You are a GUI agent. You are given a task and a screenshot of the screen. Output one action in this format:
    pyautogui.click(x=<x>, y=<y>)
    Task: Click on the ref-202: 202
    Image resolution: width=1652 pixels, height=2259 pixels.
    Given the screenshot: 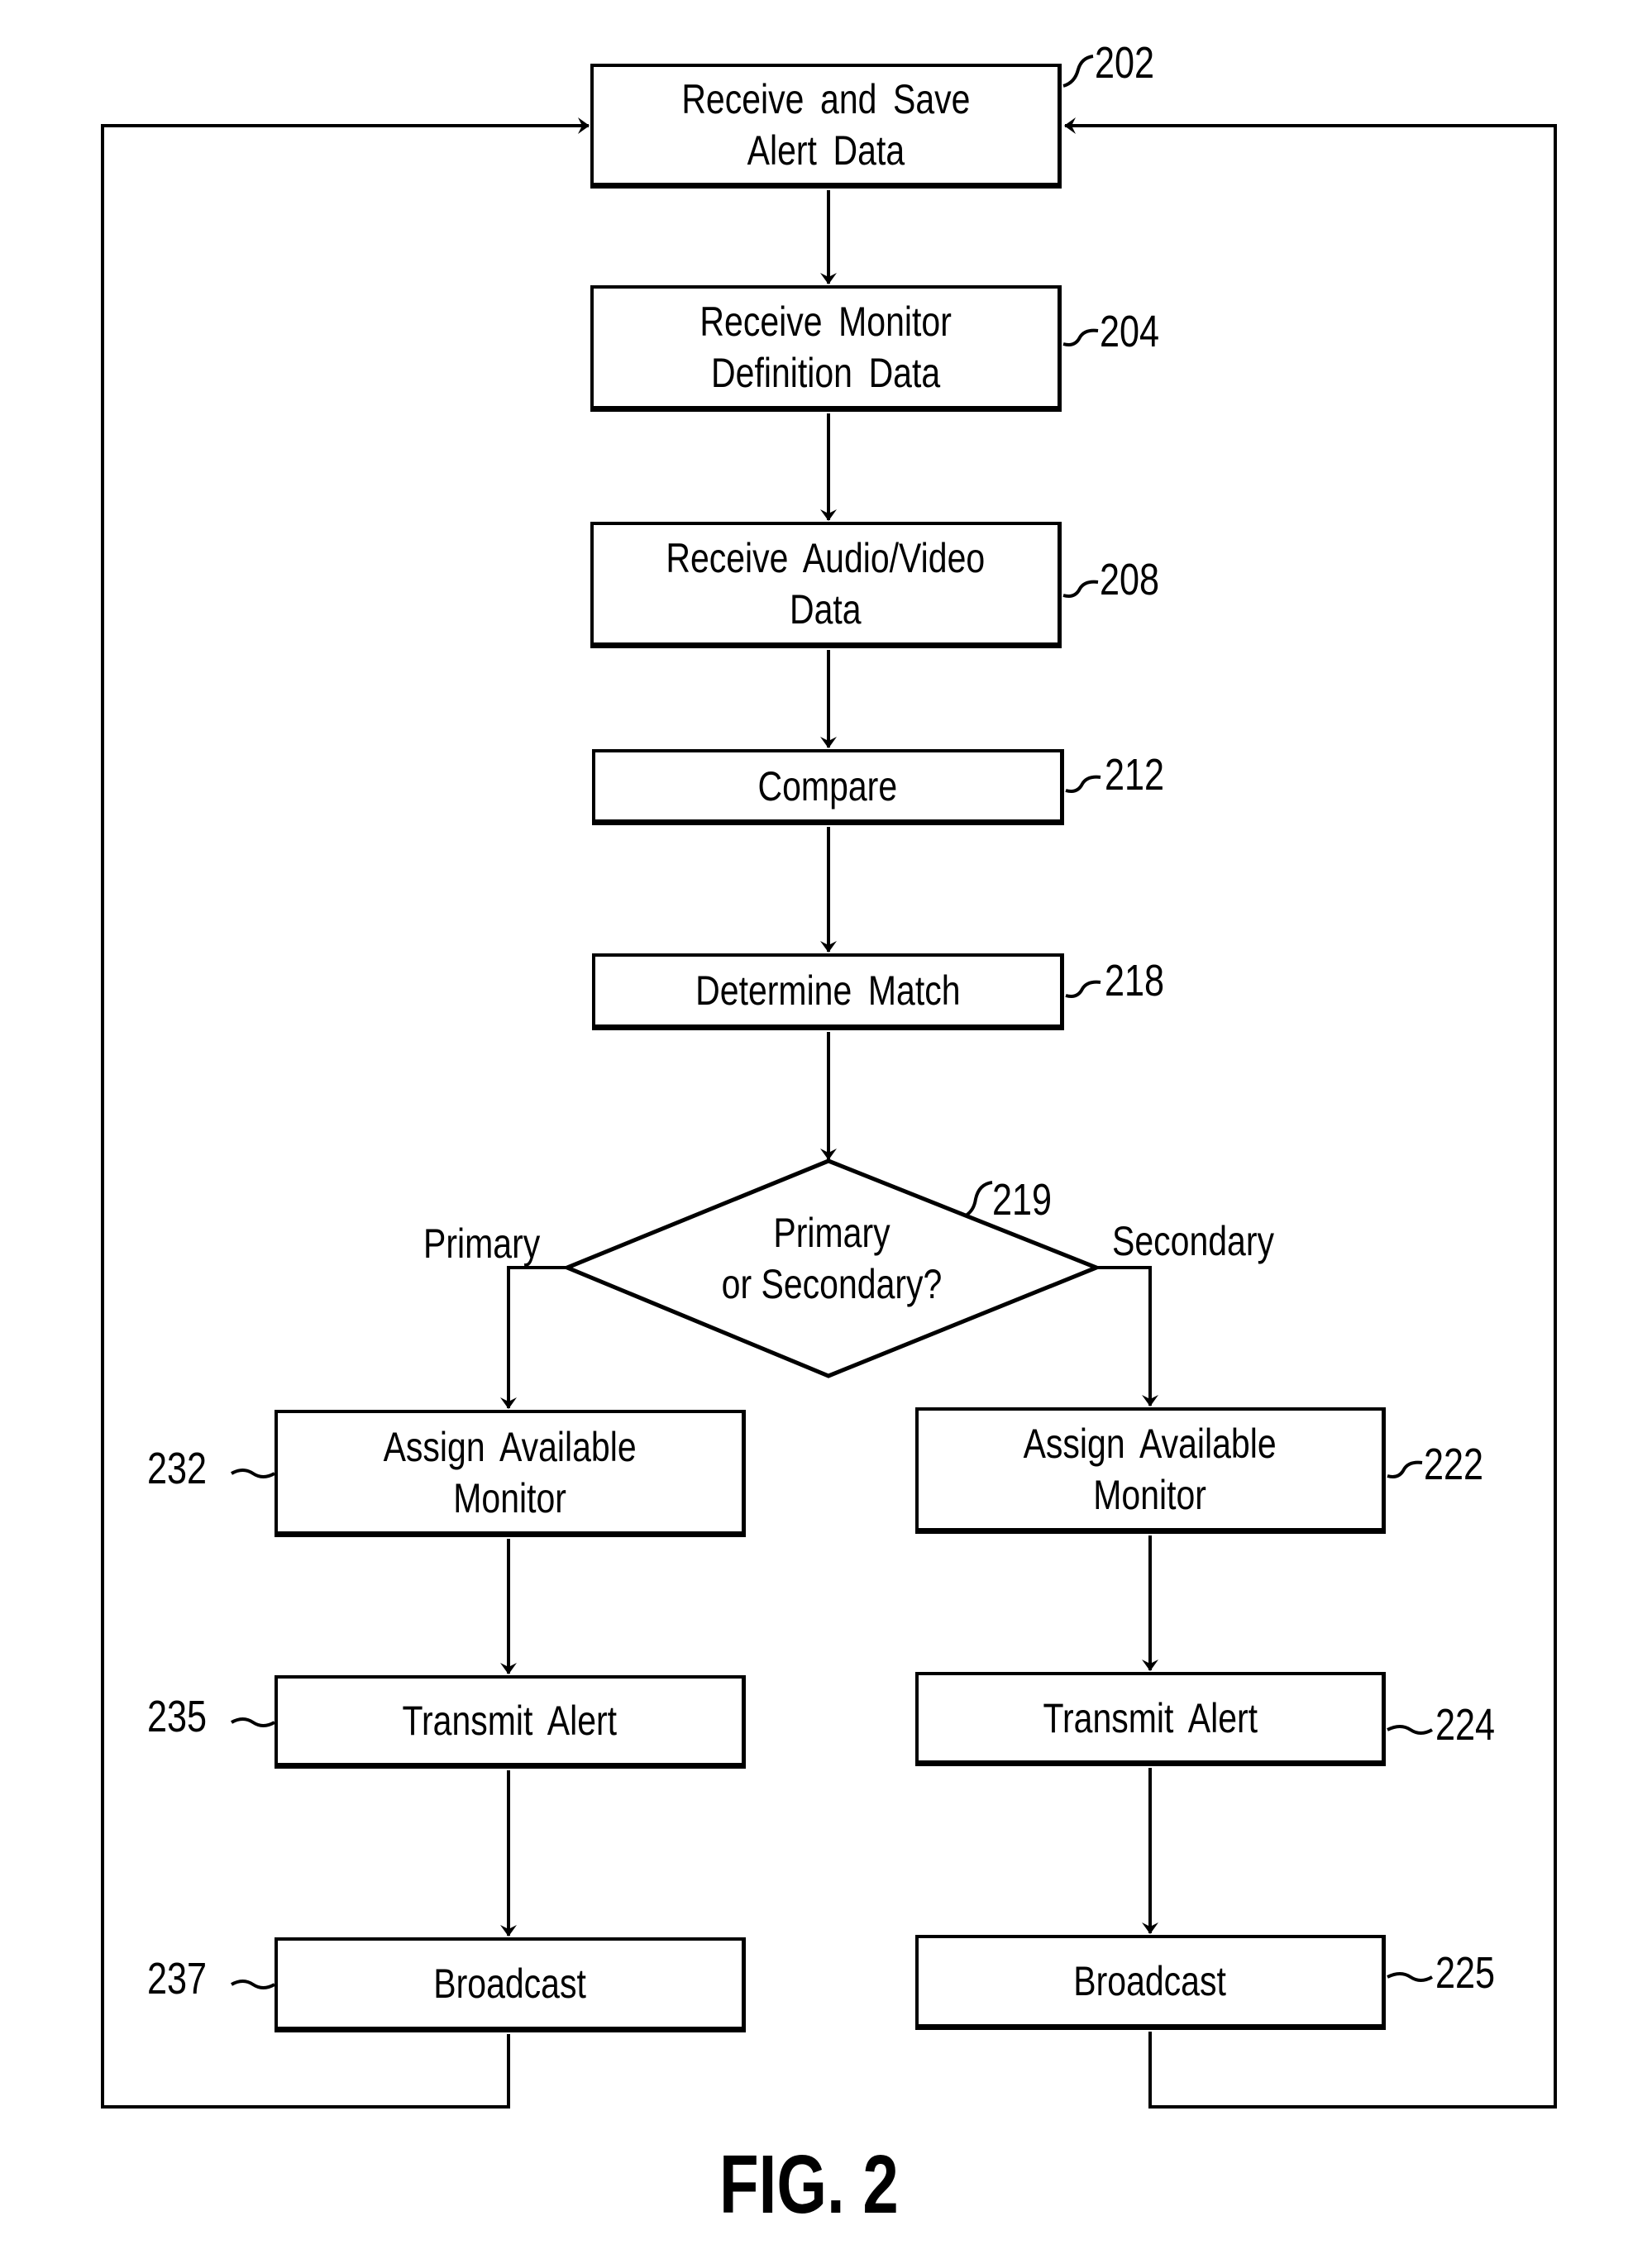 What is the action you would take?
    pyautogui.click(x=1125, y=63)
    